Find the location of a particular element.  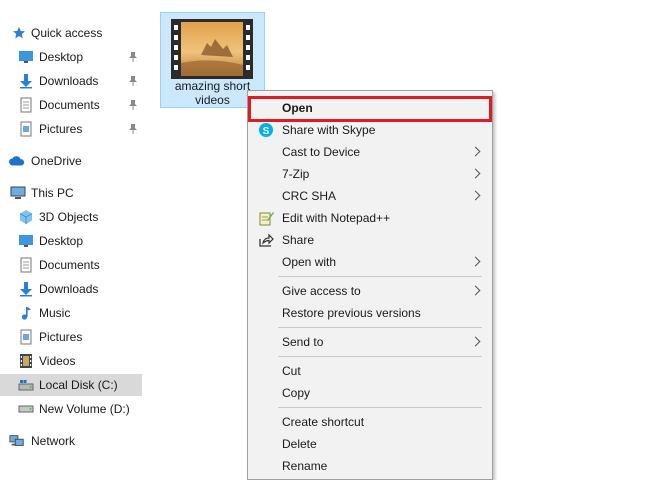

nav-label: This PC is located at coordinates (52, 193).